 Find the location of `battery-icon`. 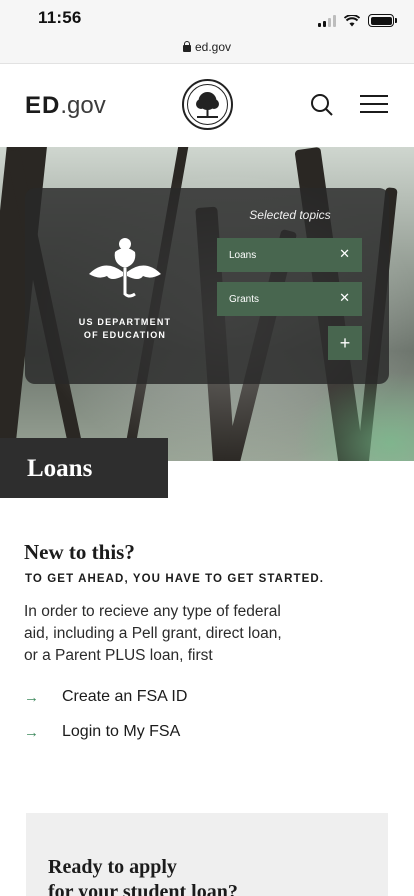

battery-icon is located at coordinates (382, 20).